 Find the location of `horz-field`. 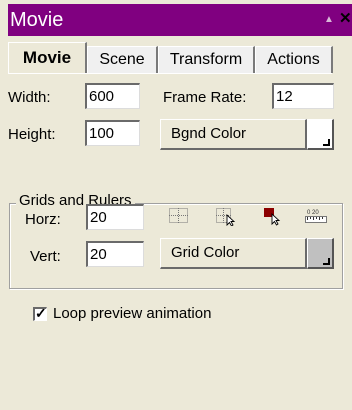

horz-field is located at coordinates (115, 217).